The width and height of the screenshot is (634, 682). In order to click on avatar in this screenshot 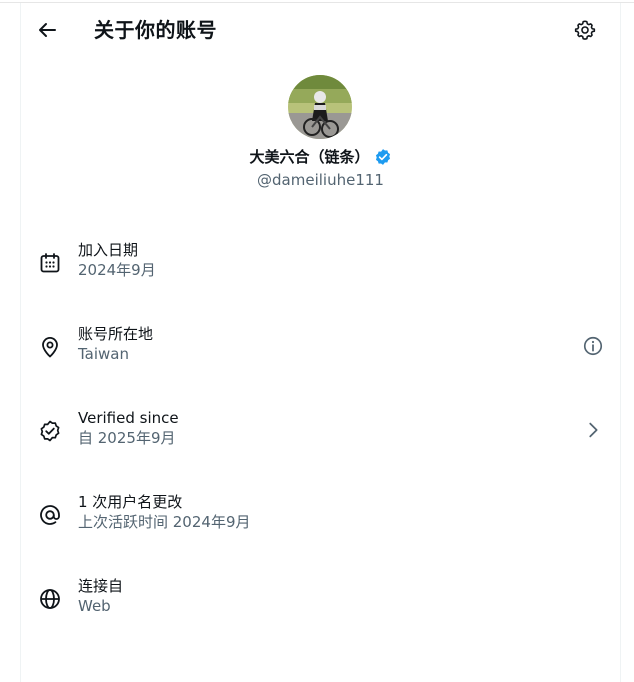, I will do `click(320, 107)`.